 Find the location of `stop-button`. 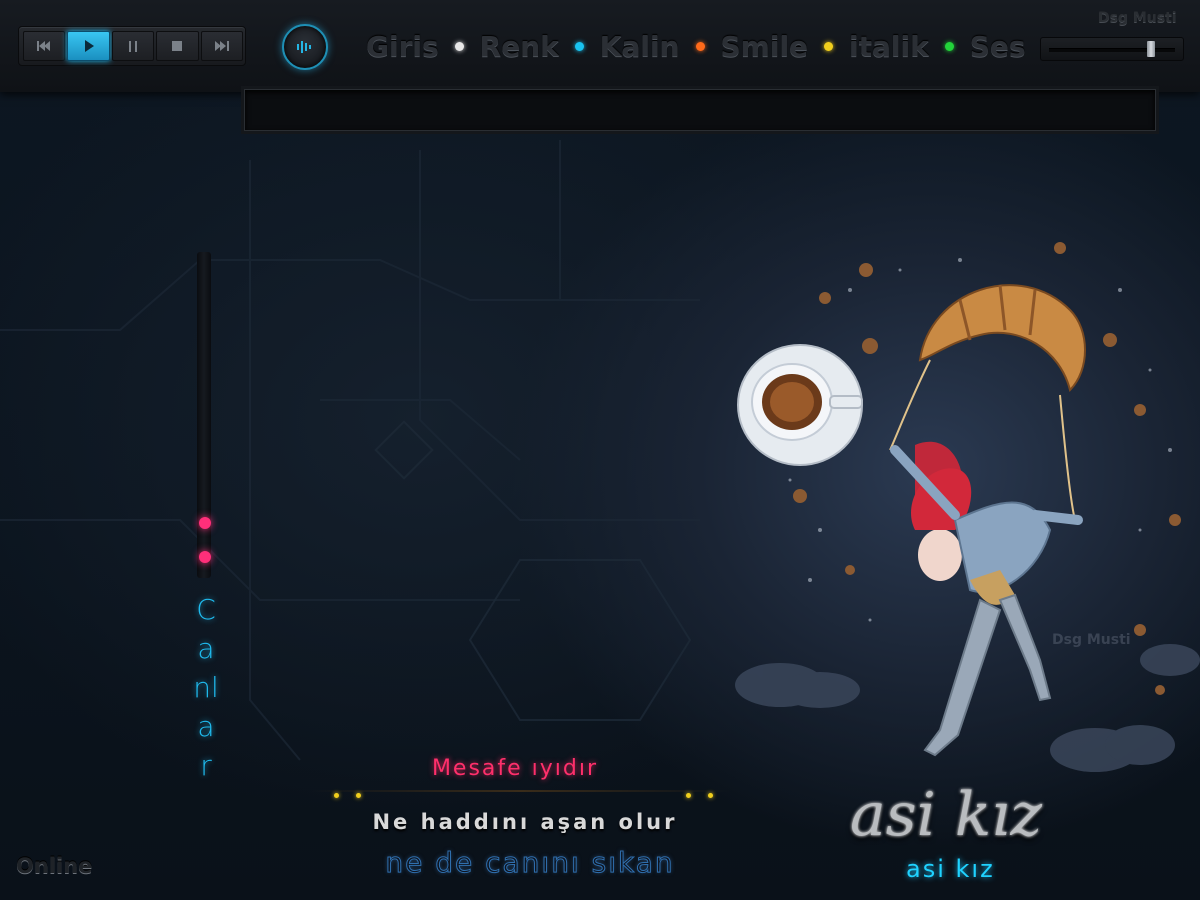

stop-button is located at coordinates (177, 46).